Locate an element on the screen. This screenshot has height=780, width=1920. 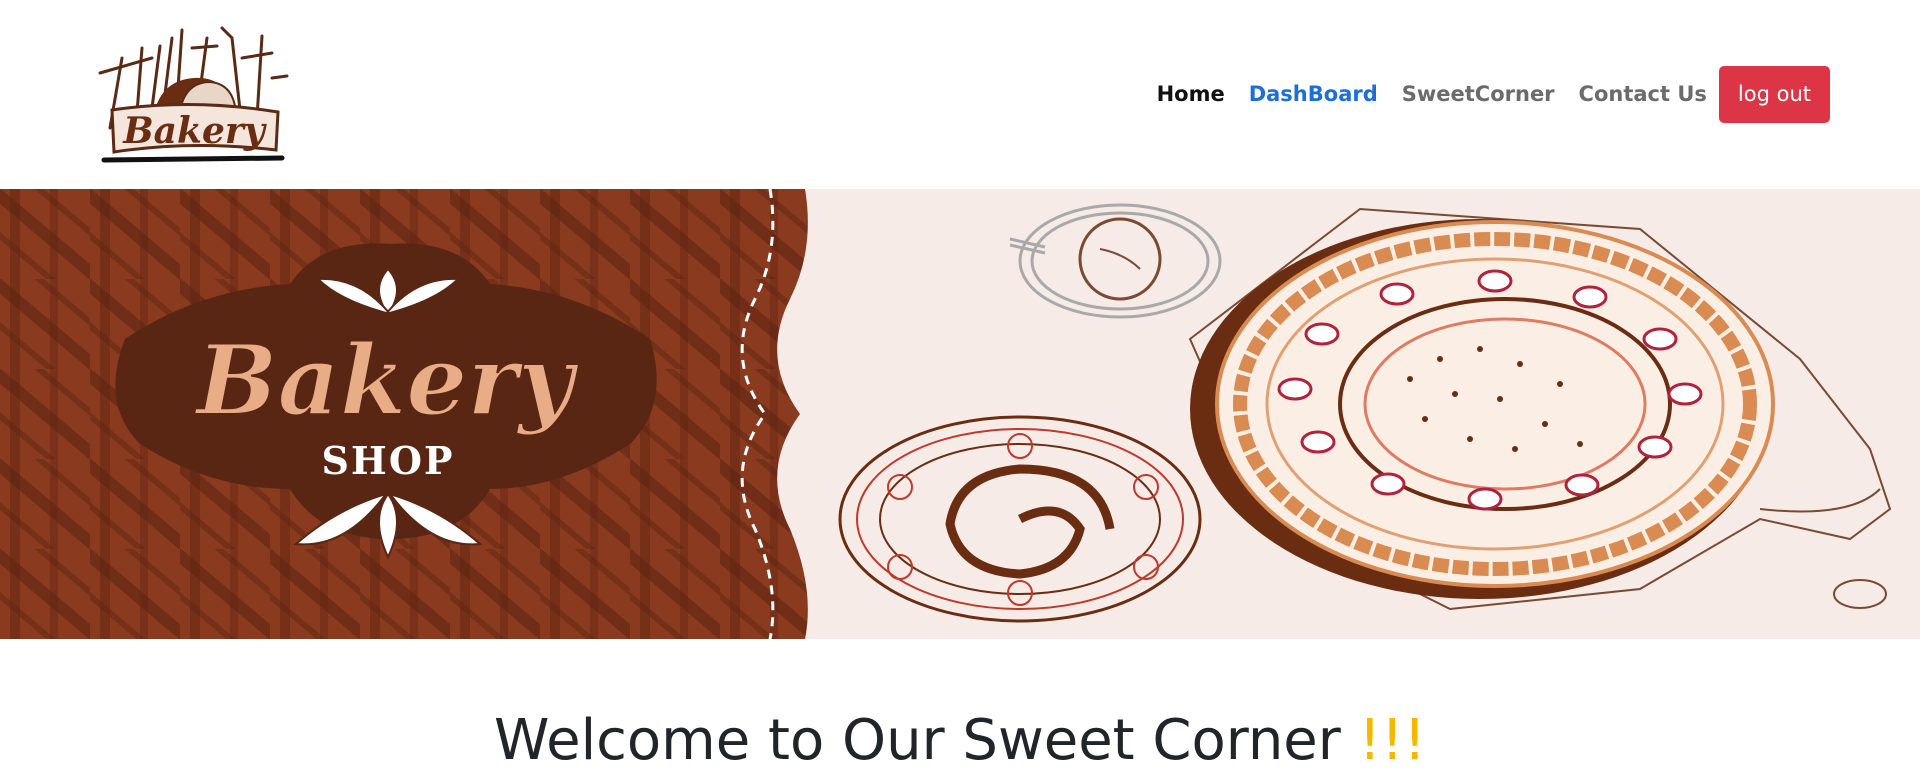
nav-dashboard: DashBoard is located at coordinates (1313, 94).